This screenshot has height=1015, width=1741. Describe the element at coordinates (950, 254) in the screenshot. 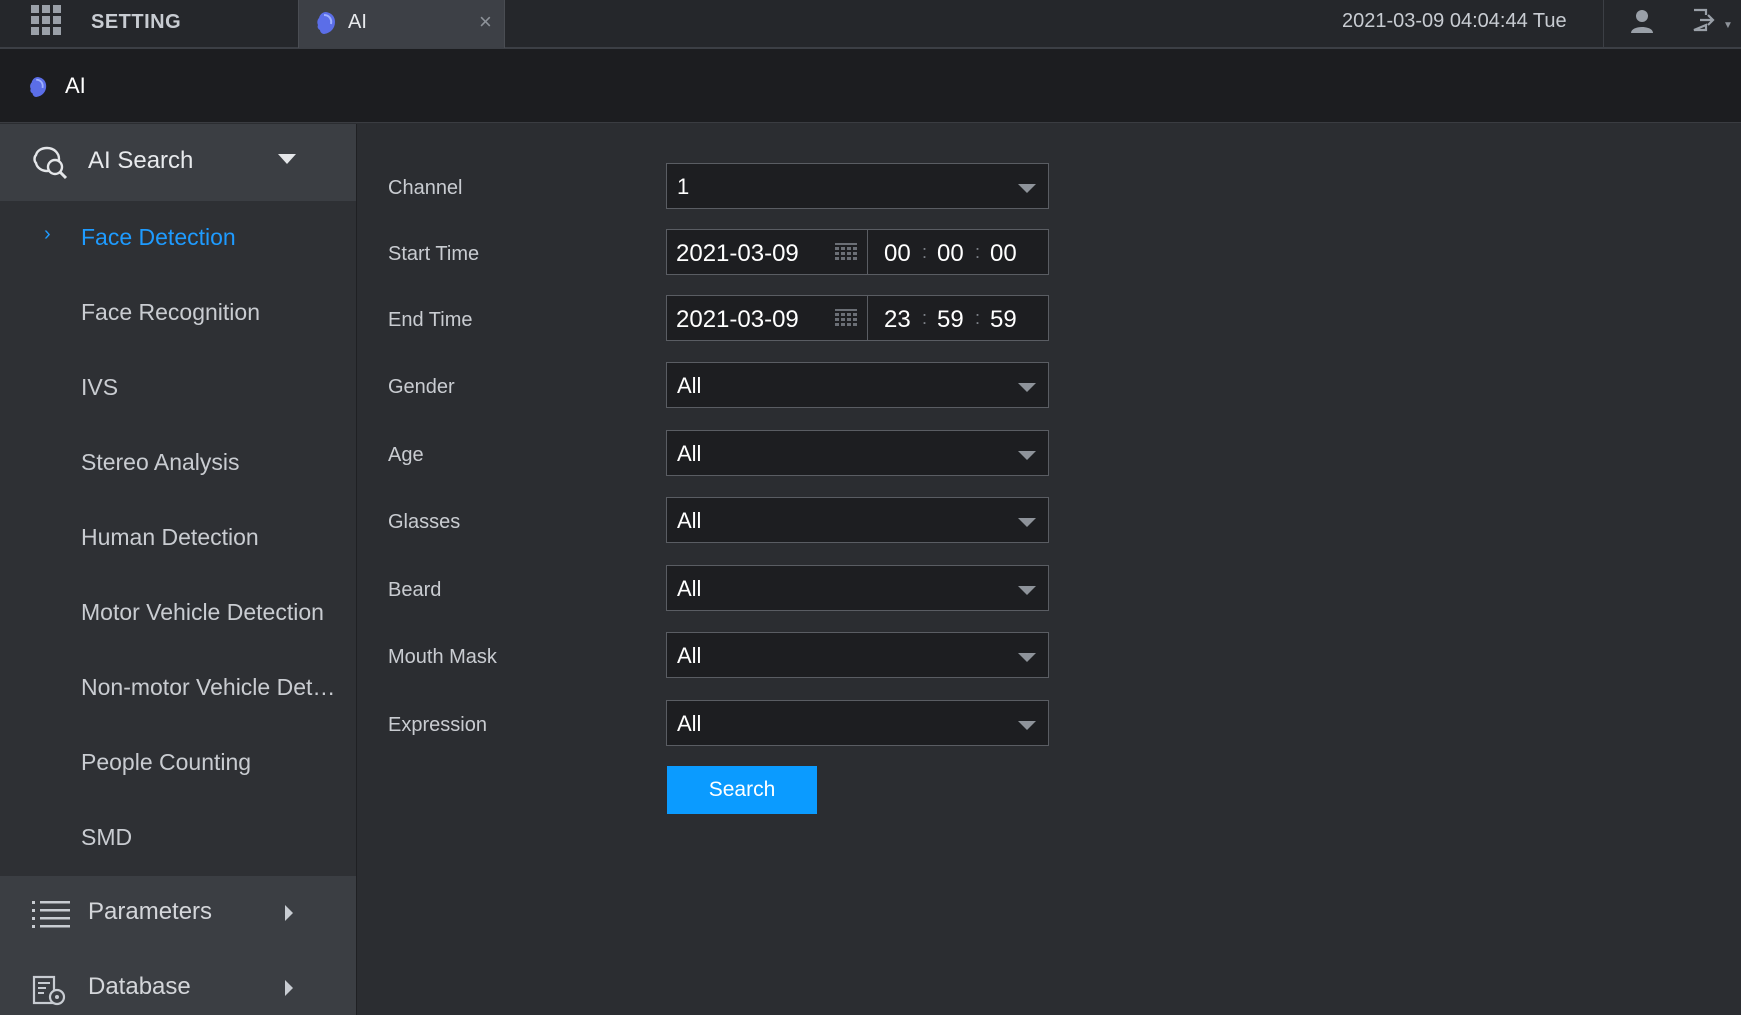

I see `start-minute: 00` at that location.